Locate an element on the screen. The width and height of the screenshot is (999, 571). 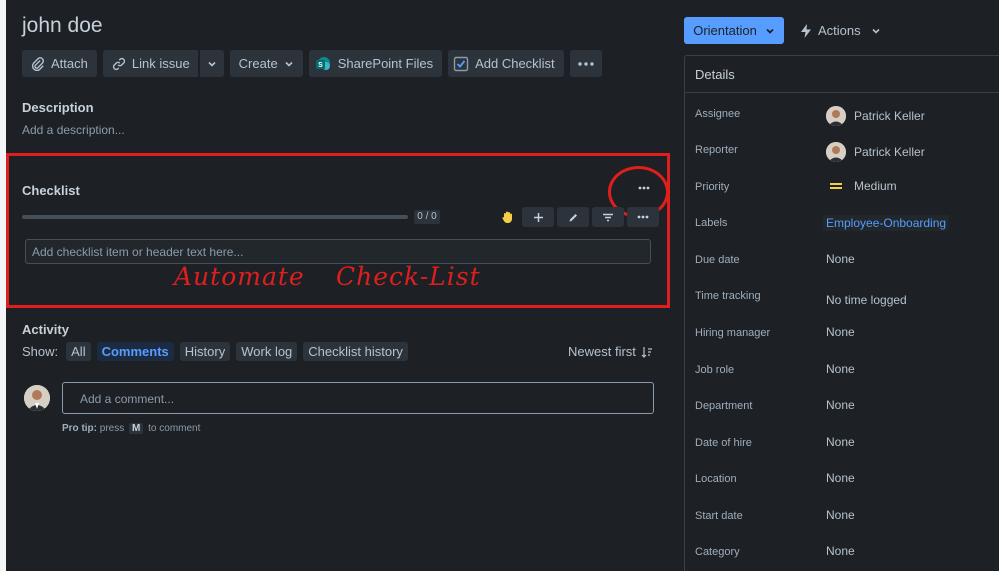
protip-rest: to comment is located at coordinates (174, 428).